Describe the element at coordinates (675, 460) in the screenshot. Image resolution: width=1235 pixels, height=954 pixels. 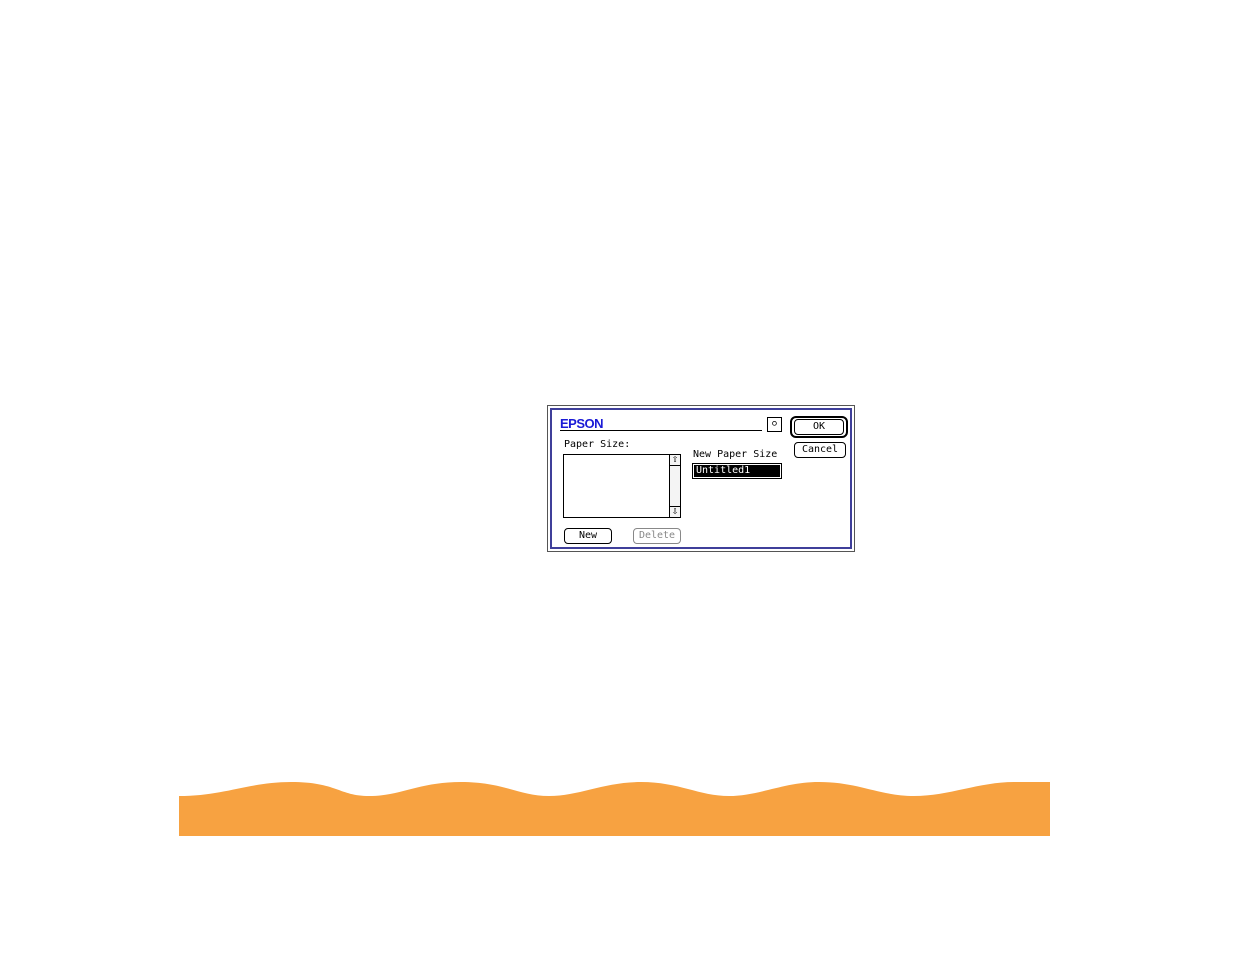
I see `scroll-up-arrow-icon: ⇧` at that location.